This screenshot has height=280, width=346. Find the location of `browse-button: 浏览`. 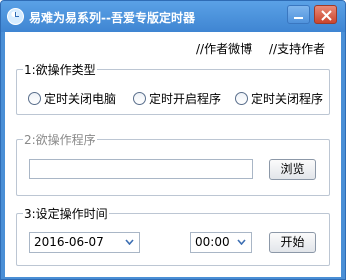

browse-button: 浏览 is located at coordinates (292, 169).